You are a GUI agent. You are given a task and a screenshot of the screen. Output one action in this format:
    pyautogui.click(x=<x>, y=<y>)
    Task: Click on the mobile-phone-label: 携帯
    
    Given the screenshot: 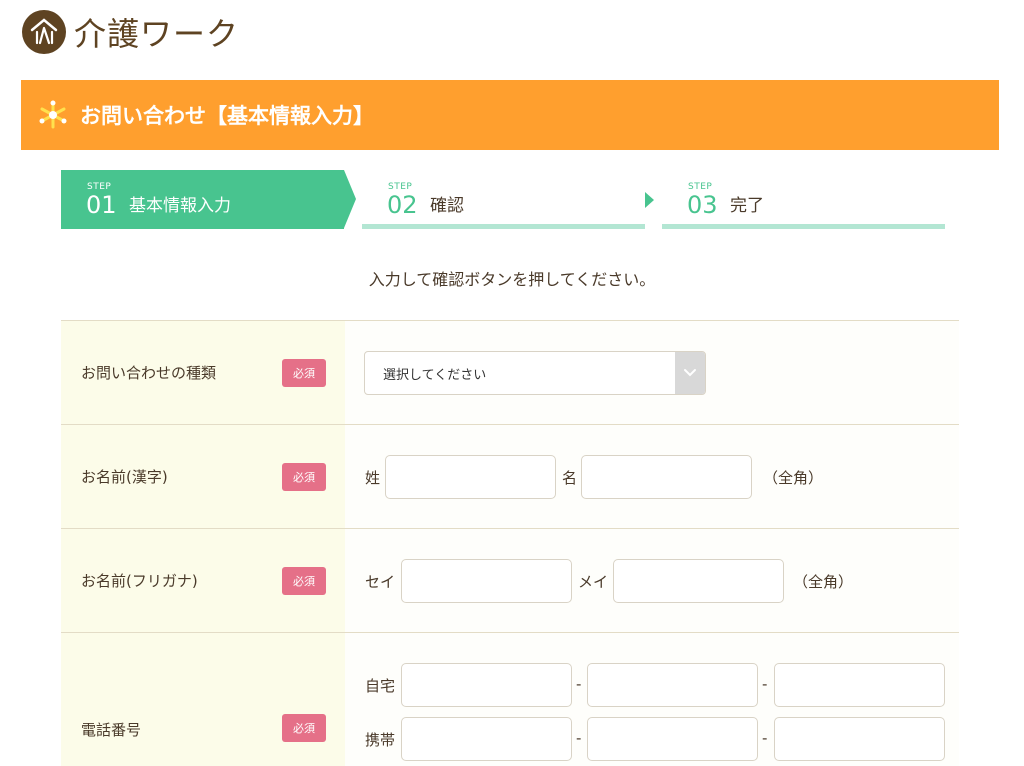 What is the action you would take?
    pyautogui.click(x=380, y=740)
    